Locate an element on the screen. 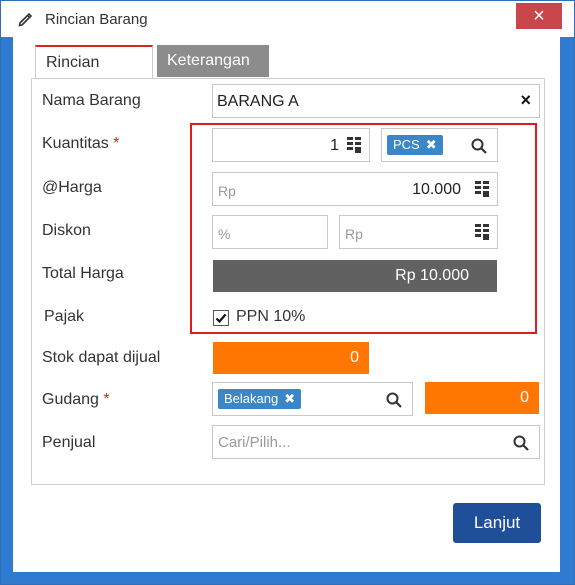 The height and width of the screenshot is (585, 575). gudang-tag: Belakang ✖ is located at coordinates (260, 399).